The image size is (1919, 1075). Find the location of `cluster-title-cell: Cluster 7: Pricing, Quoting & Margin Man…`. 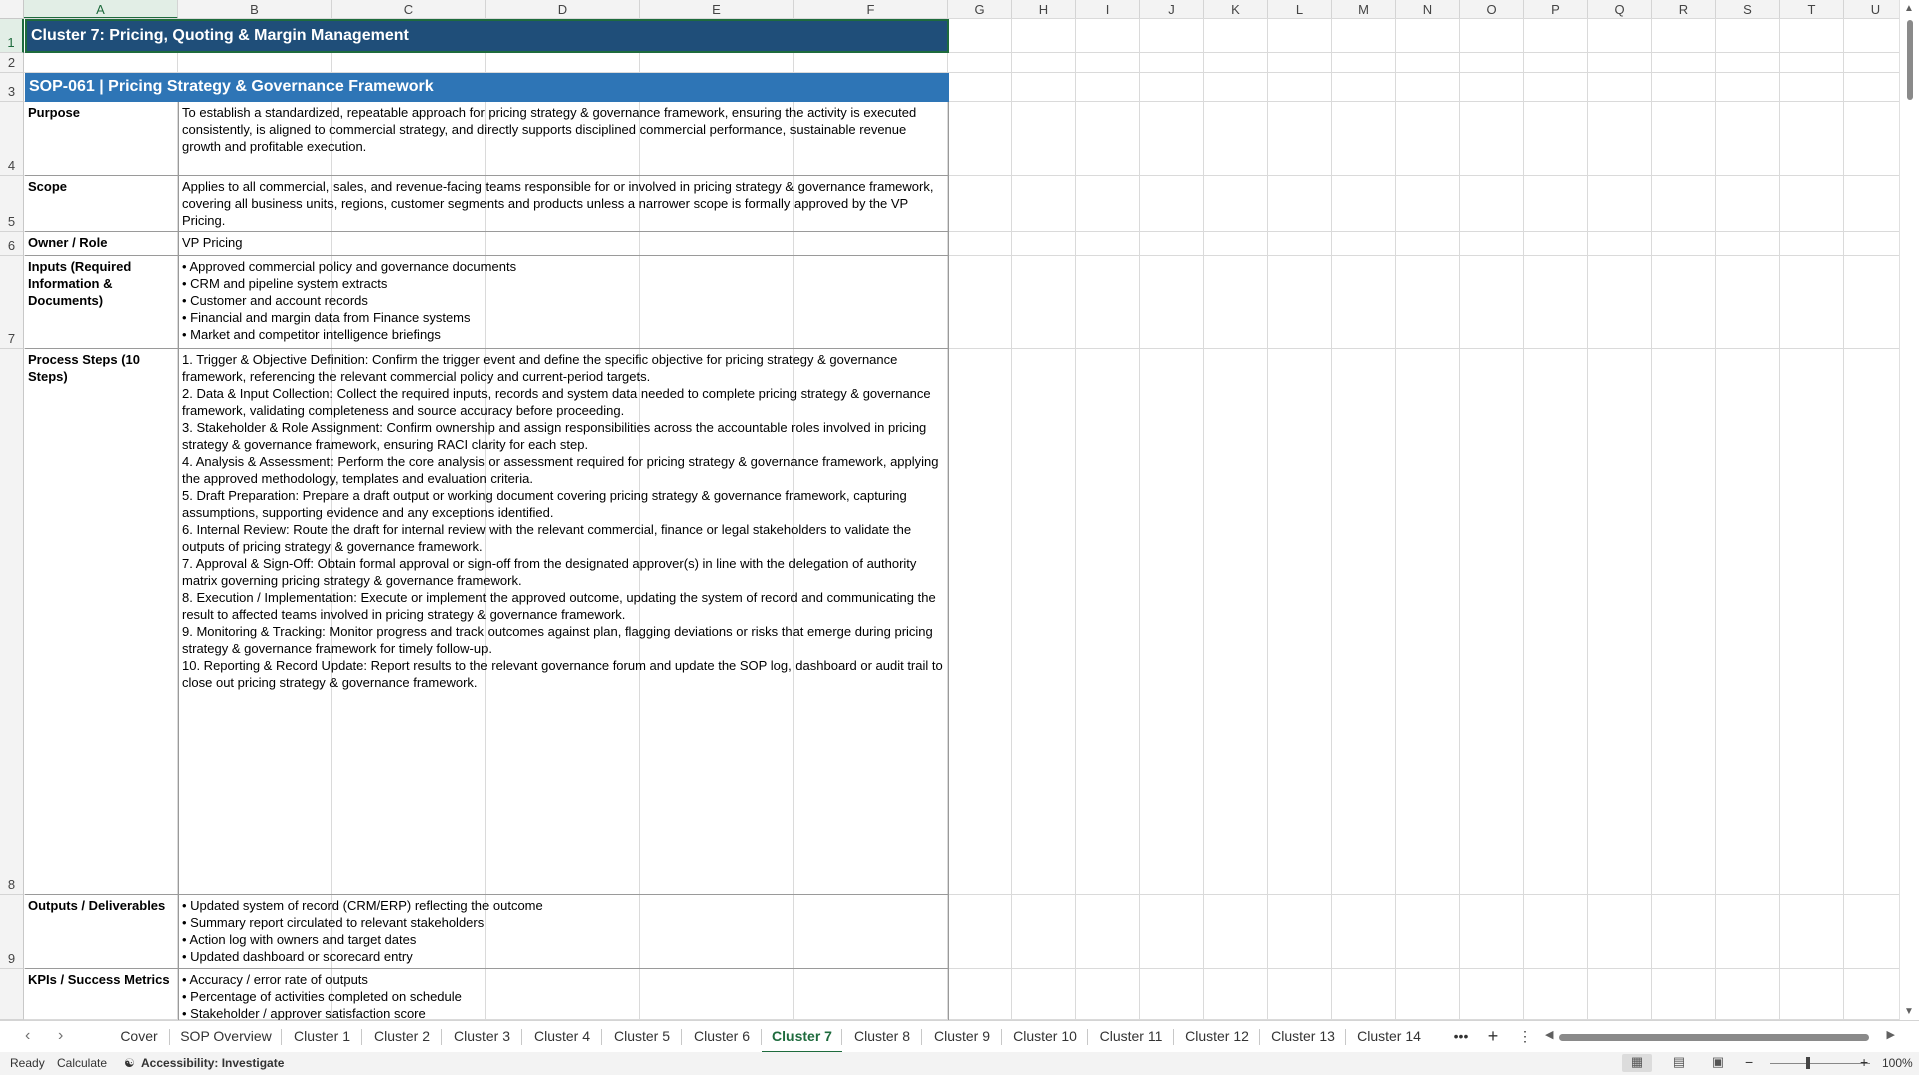

cluster-title-cell: Cluster 7: Pricing, Quoting & Margin Man… is located at coordinates (487, 36).